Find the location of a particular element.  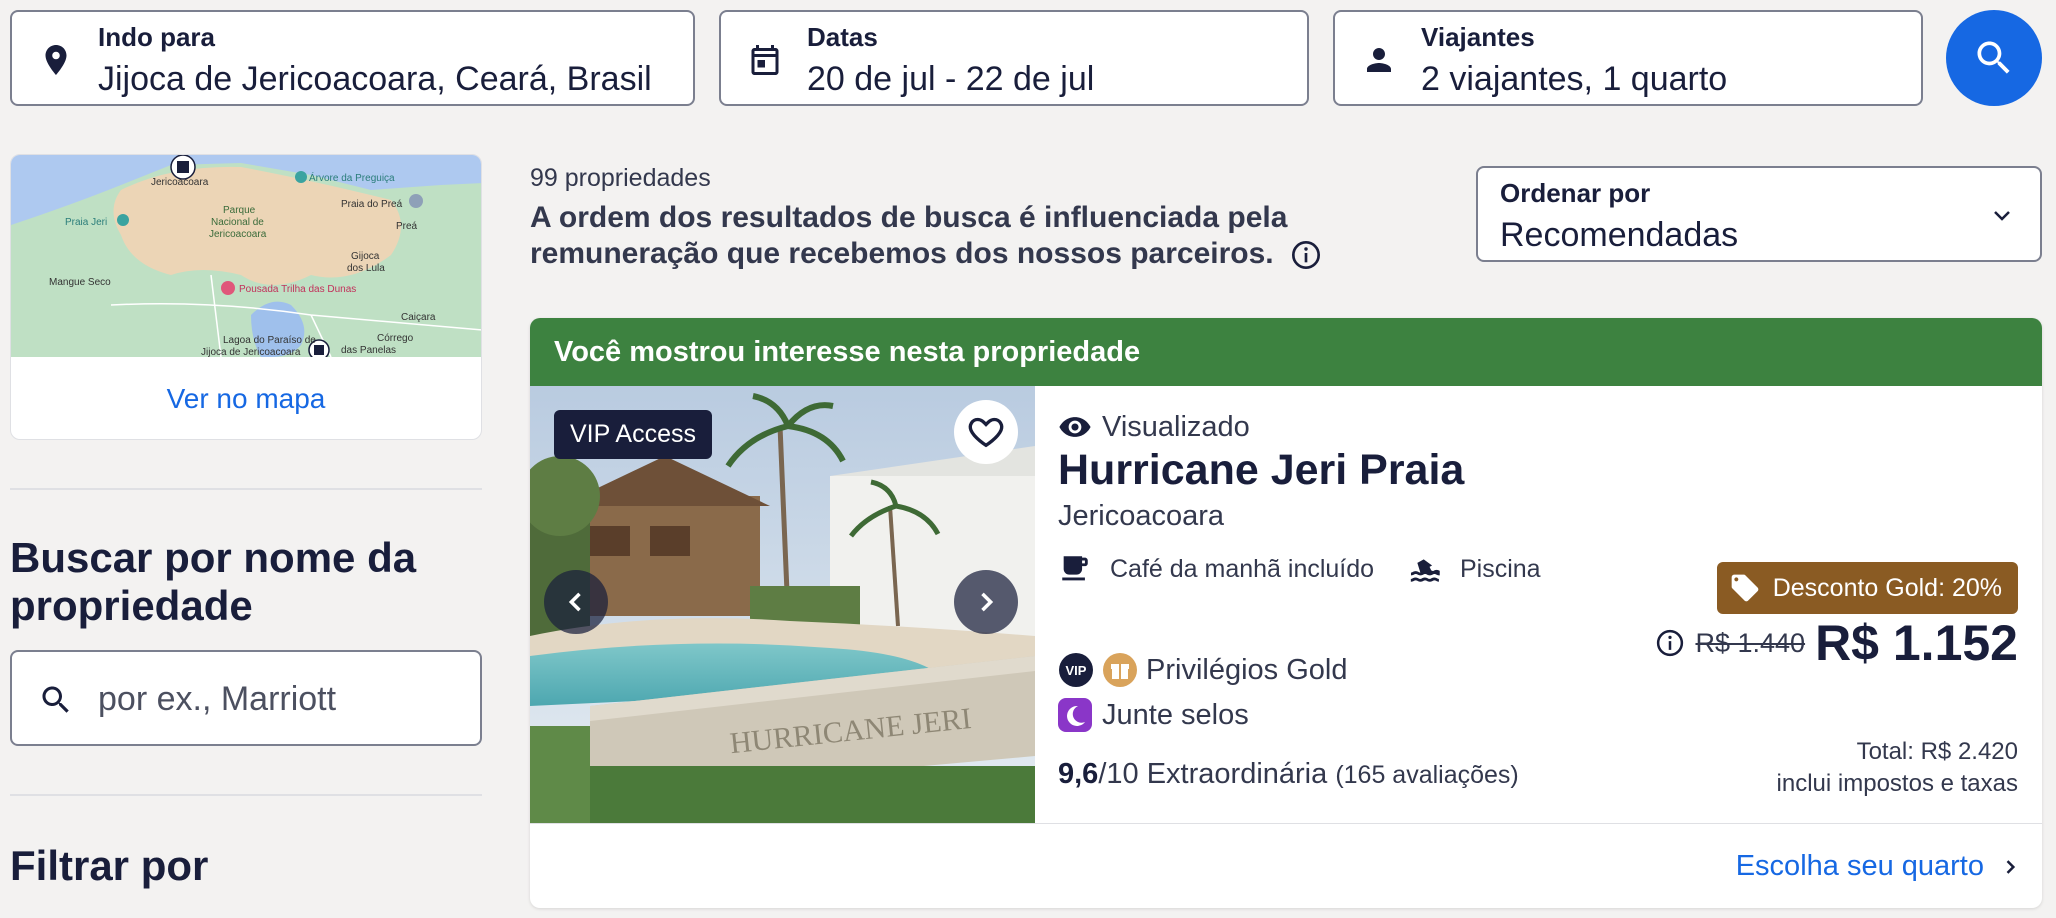

chevron-left-icon is located at coordinates (574, 602).